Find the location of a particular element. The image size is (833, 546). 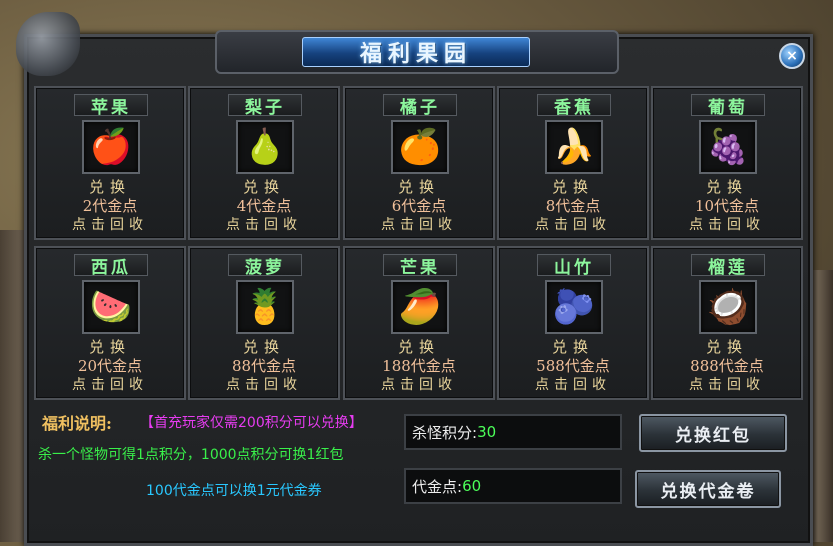

fruit-name: 苹果 is located at coordinates (111, 107).